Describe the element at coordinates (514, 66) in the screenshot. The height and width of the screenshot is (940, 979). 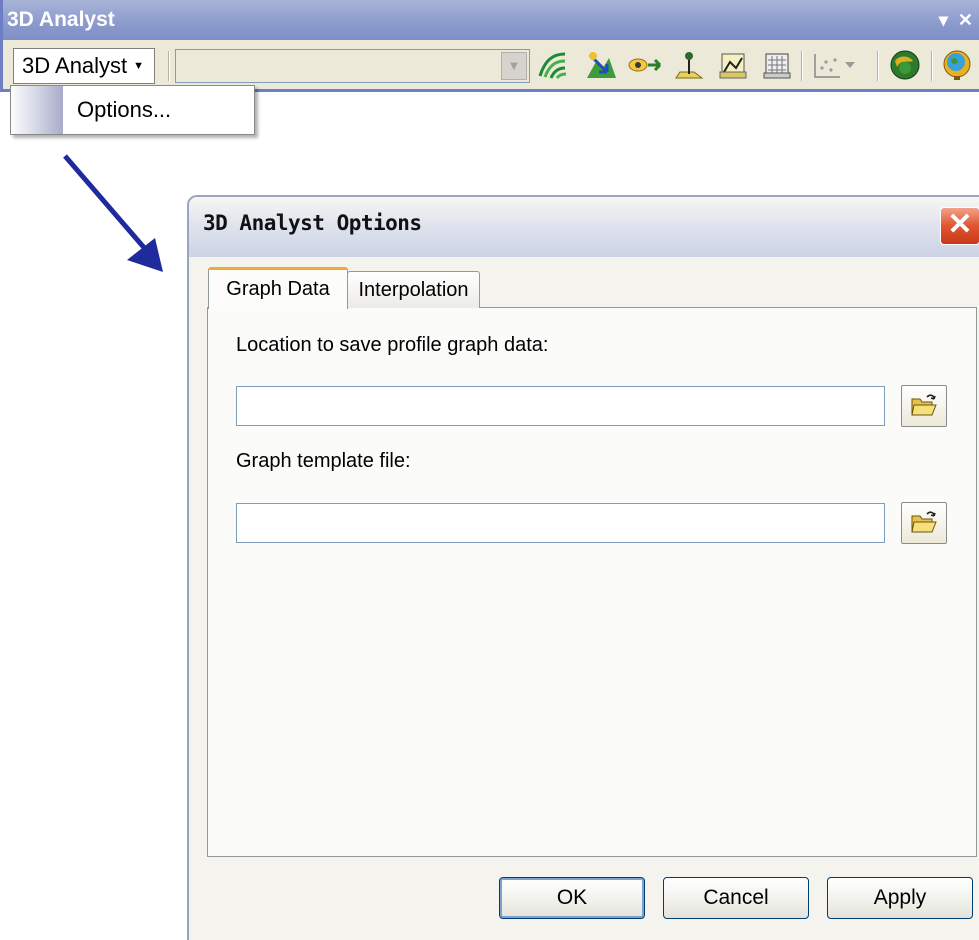
I see `combo-dropdown-icon: ▼` at that location.